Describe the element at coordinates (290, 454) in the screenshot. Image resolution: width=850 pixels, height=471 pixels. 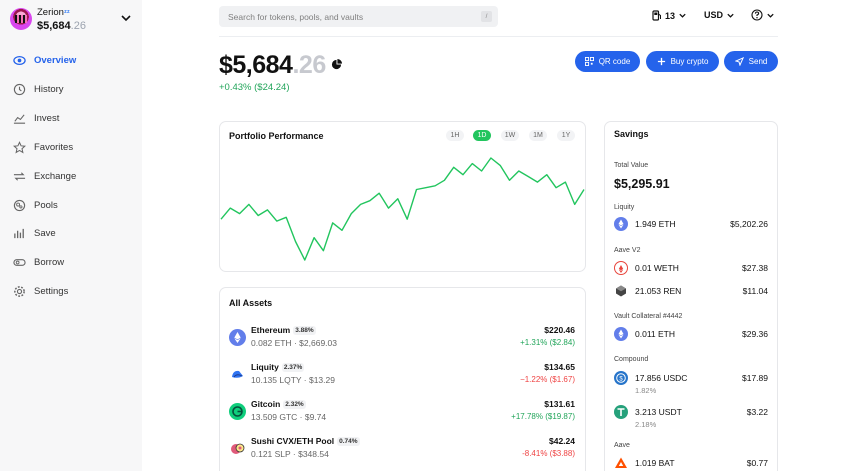
I see `asset-amount: 0.121 SLP · $348.54` at that location.